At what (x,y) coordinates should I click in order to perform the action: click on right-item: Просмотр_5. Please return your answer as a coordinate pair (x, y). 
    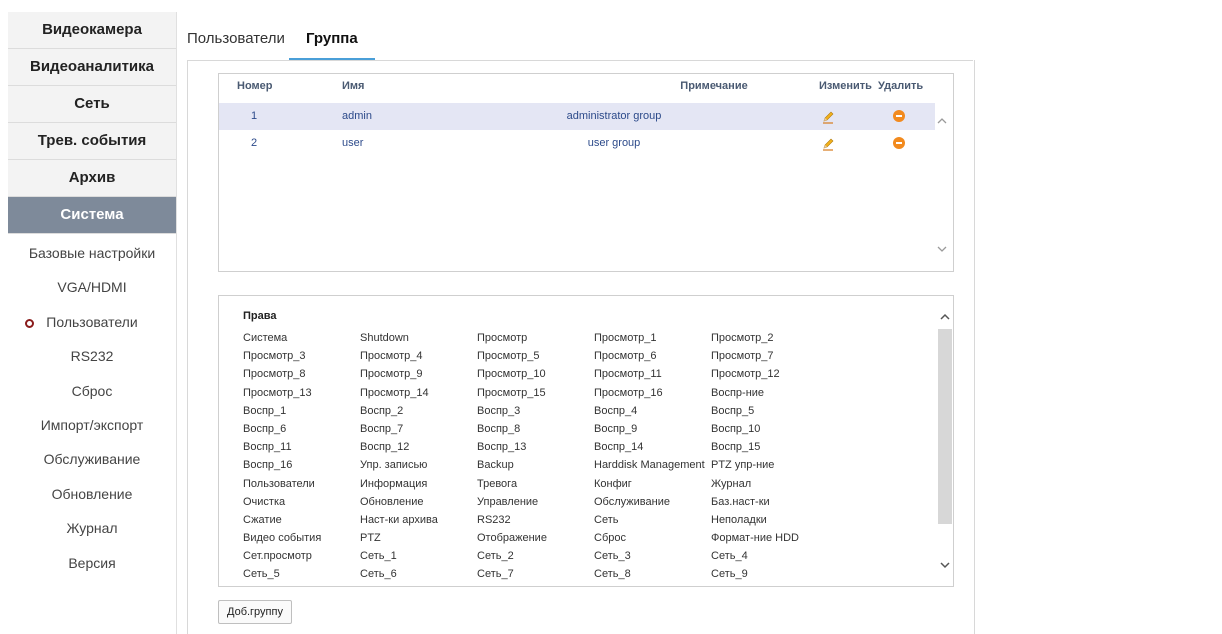
    Looking at the image, I should click on (508, 356).